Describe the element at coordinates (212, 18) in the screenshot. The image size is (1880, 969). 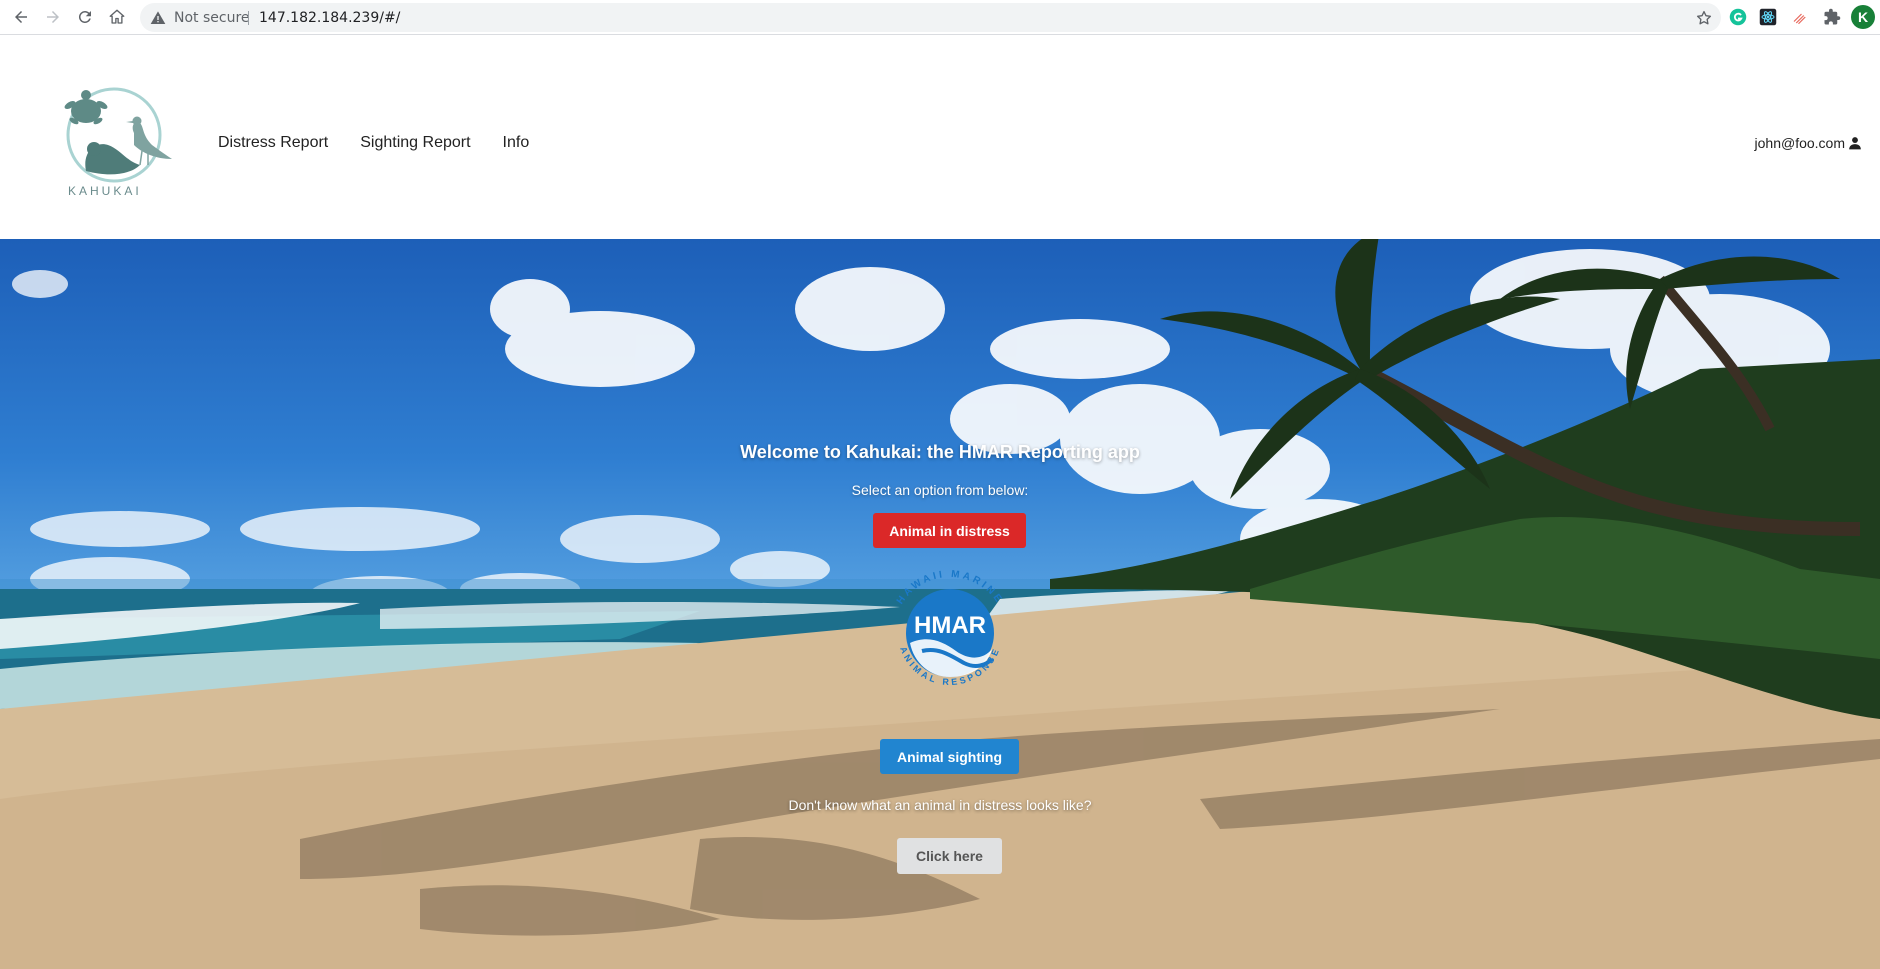
I see `security-label: Not secure` at that location.